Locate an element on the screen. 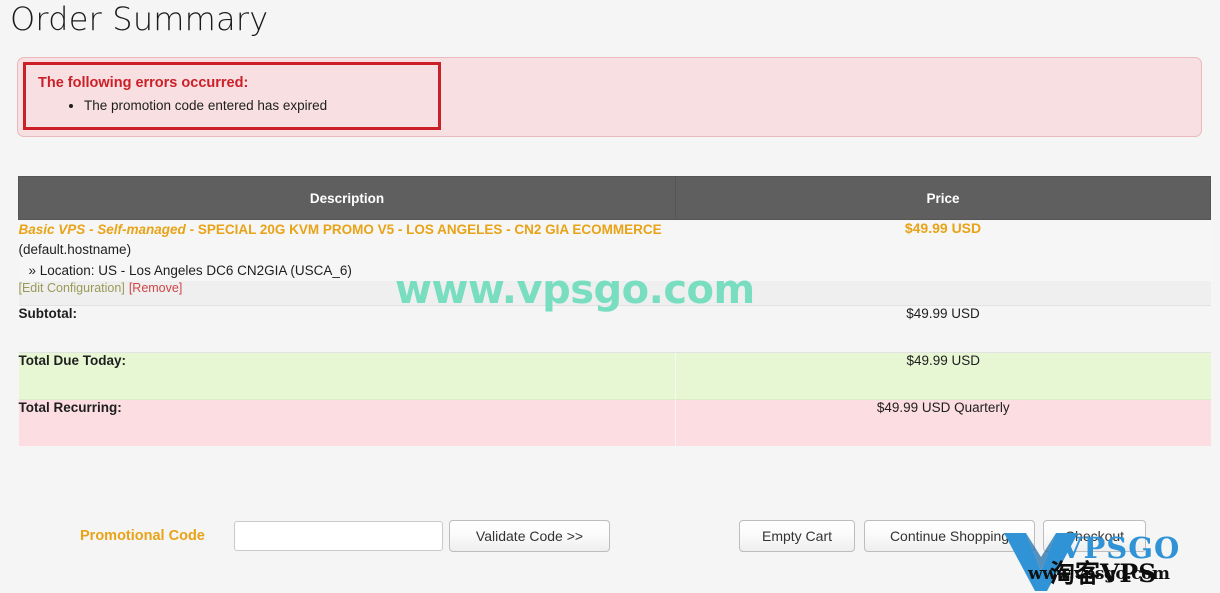 This screenshot has width=1220, height=593. table-row-actions: [Edit Configuration] [Remove] is located at coordinates (614, 293).